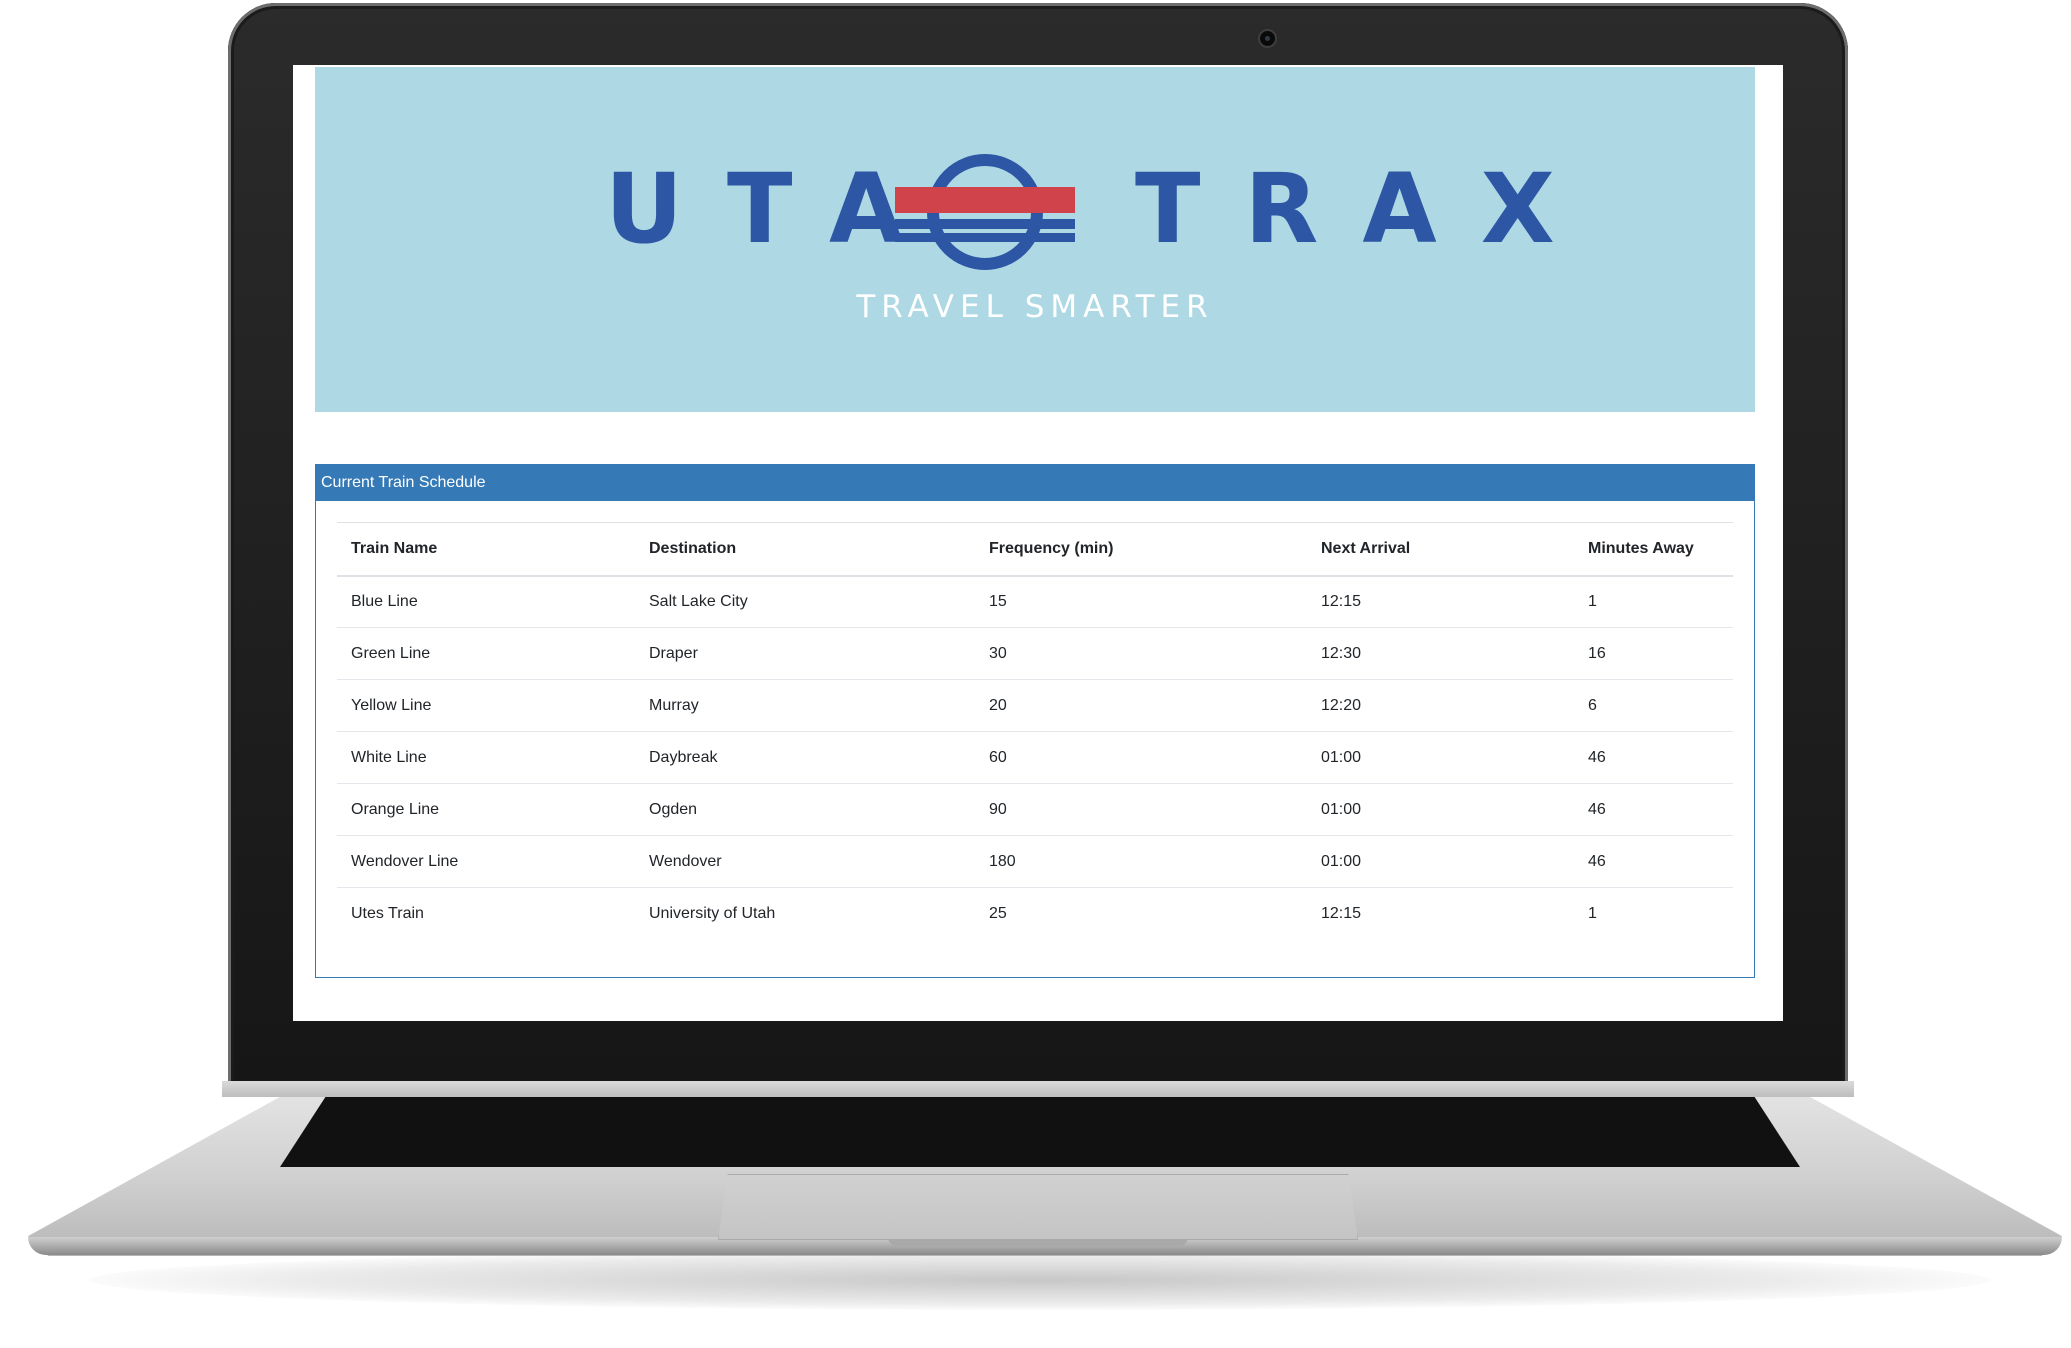 The image size is (2071, 1348). What do you see at coordinates (1035, 810) in the screenshot?
I see `table-row: Orange Line Ogden 90 01:00 46` at bounding box center [1035, 810].